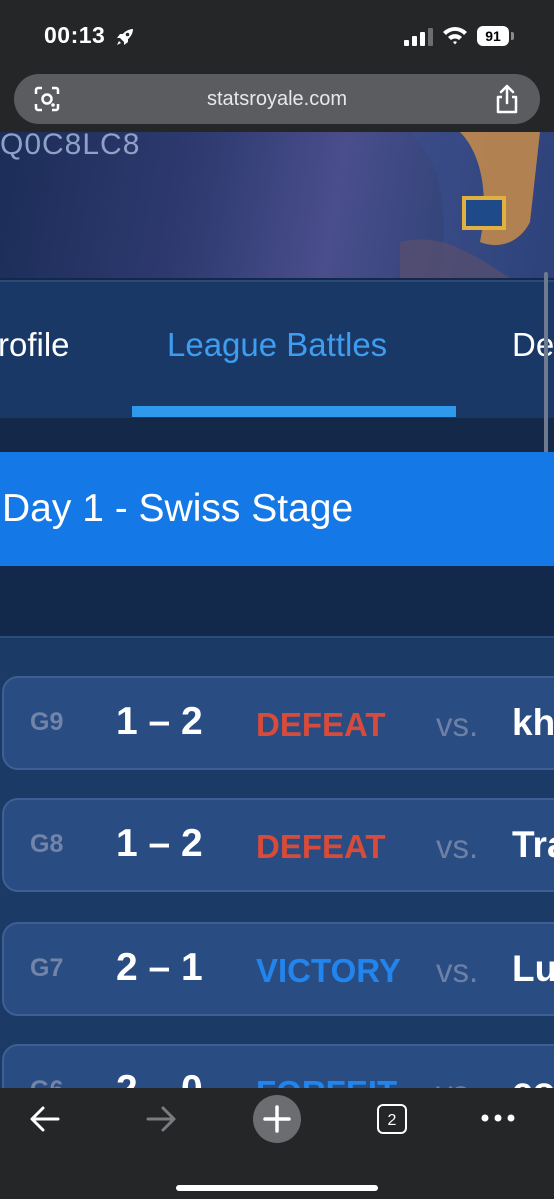 Image resolution: width=554 pixels, height=1199 pixels. What do you see at coordinates (159, 1079) in the screenshot?
I see `battle-score: 2 – 0` at bounding box center [159, 1079].